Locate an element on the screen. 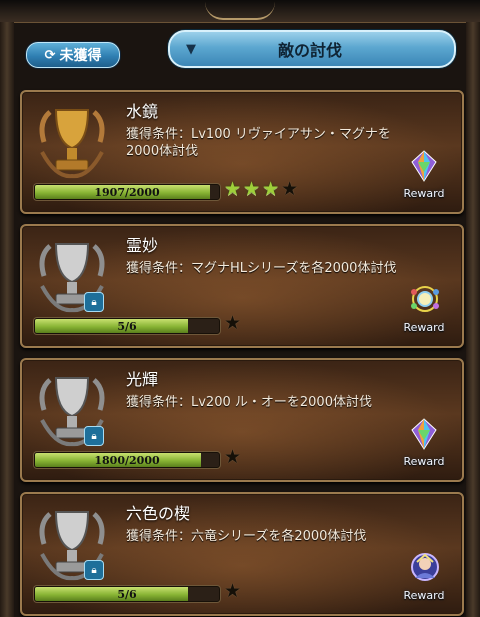 The height and width of the screenshot is (617, 480). progress-text: 1800/2000 is located at coordinates (127, 460).